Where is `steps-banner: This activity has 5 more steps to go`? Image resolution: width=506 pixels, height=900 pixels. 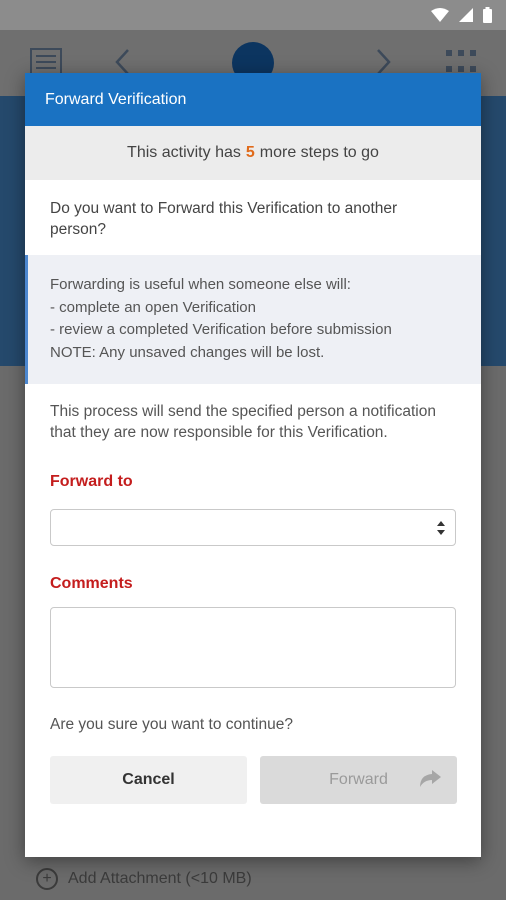 steps-banner: This activity has 5 more steps to go is located at coordinates (253, 153).